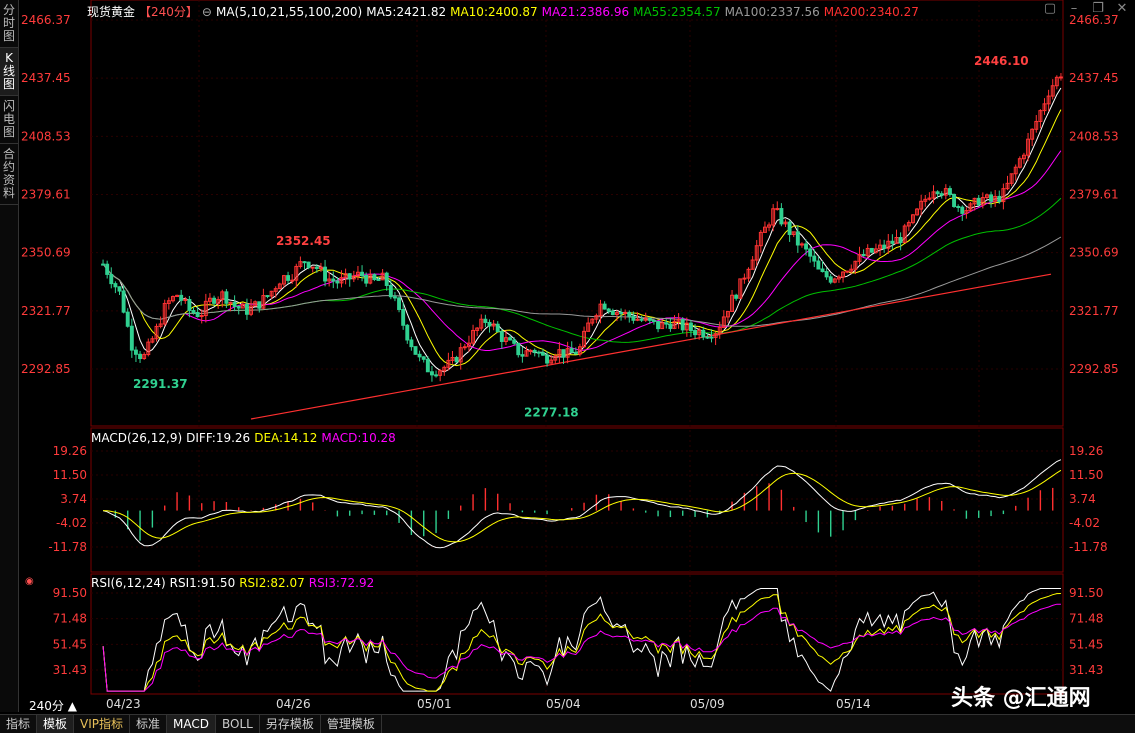 This screenshot has height=733, width=1135. Describe the element at coordinates (192, 724) in the screenshot. I see `tab-macd: MACD` at that location.